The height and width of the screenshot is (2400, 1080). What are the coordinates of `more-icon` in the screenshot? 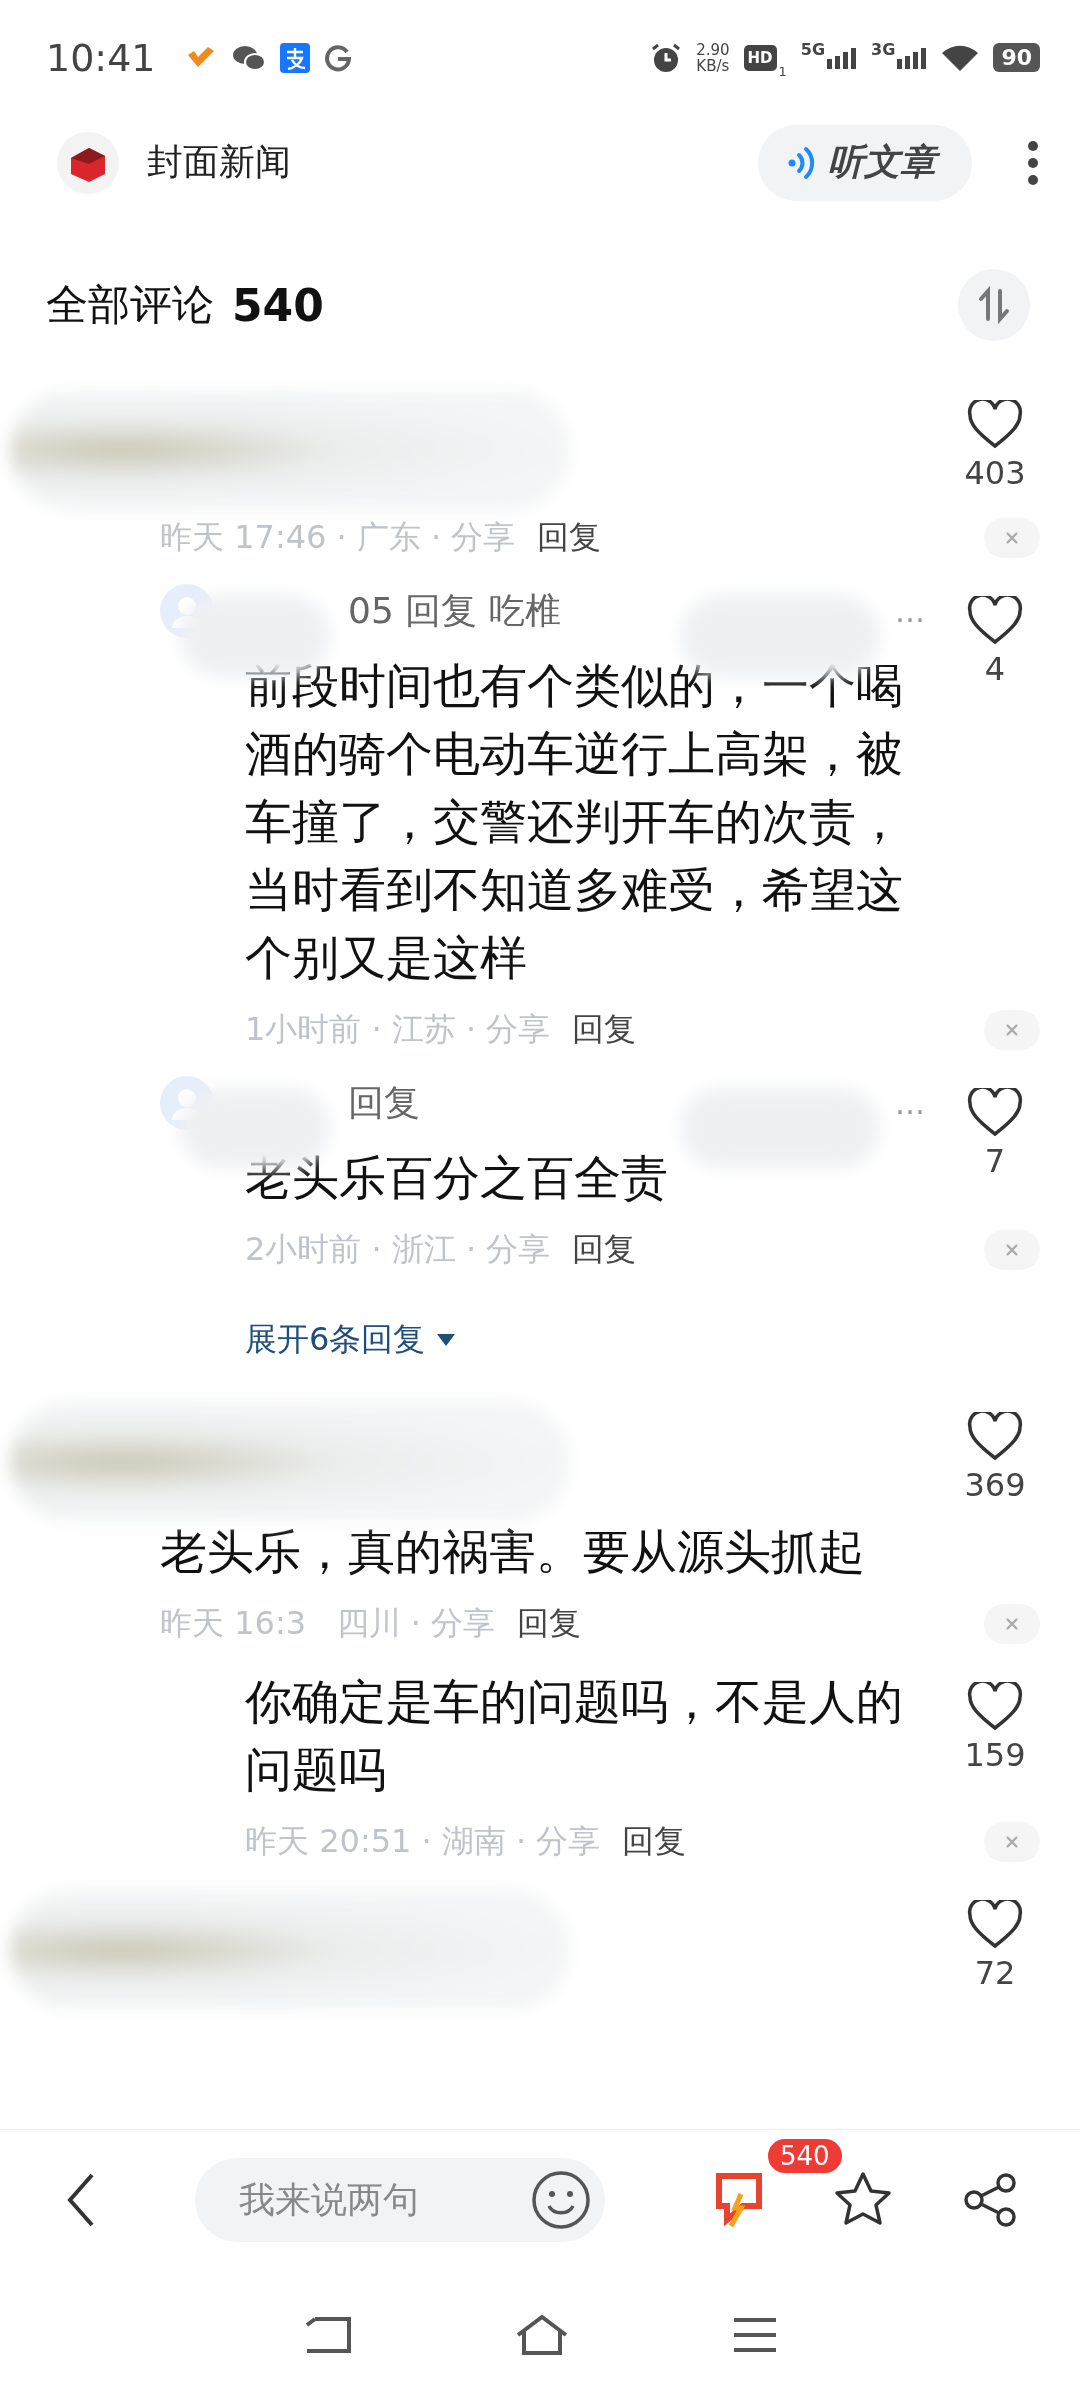 It's located at (1033, 162).